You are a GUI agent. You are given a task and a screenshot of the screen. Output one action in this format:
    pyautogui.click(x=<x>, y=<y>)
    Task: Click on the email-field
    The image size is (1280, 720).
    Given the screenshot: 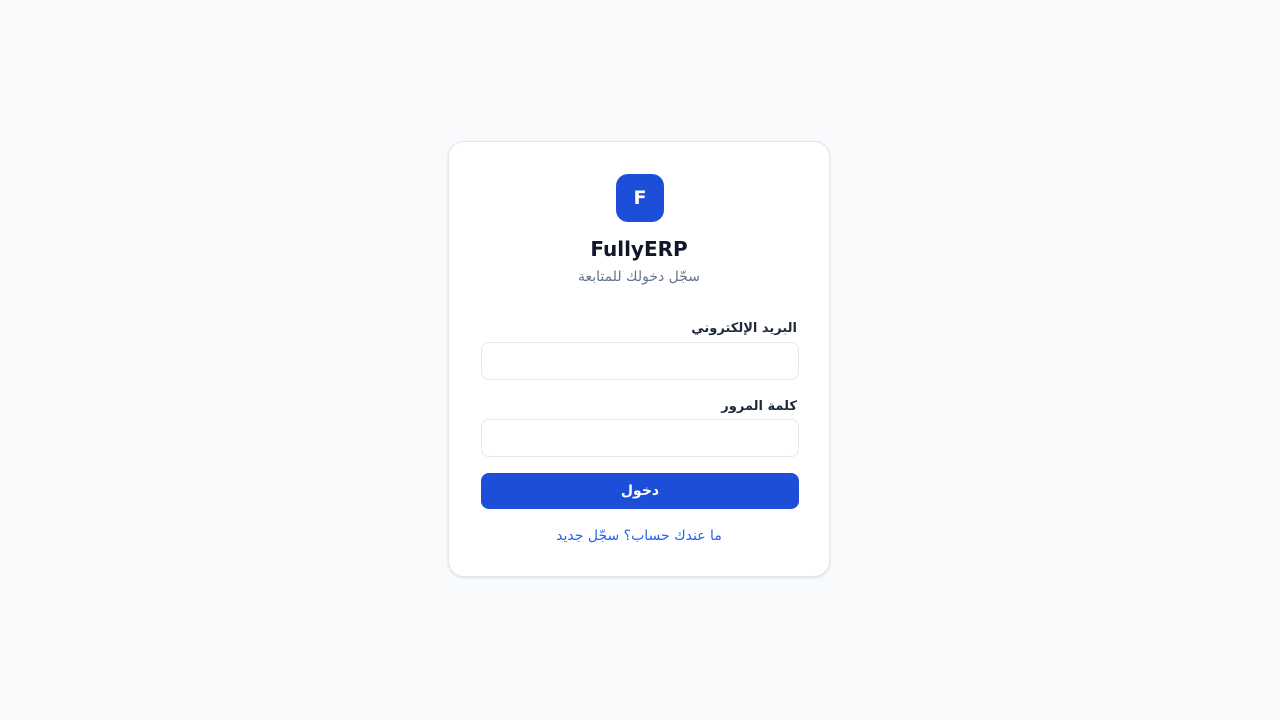 What is the action you would take?
    pyautogui.click(x=640, y=361)
    